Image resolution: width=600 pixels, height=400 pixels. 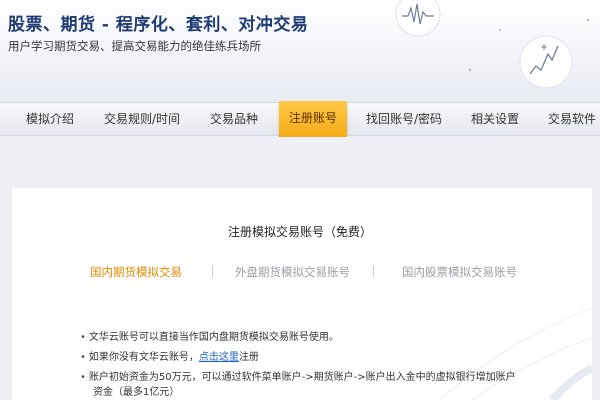 What do you see at coordinates (213, 337) in the screenshot?
I see `note-text: 文华云账号可以直接当作国内盘期货模拟交易账号使用。` at bounding box center [213, 337].